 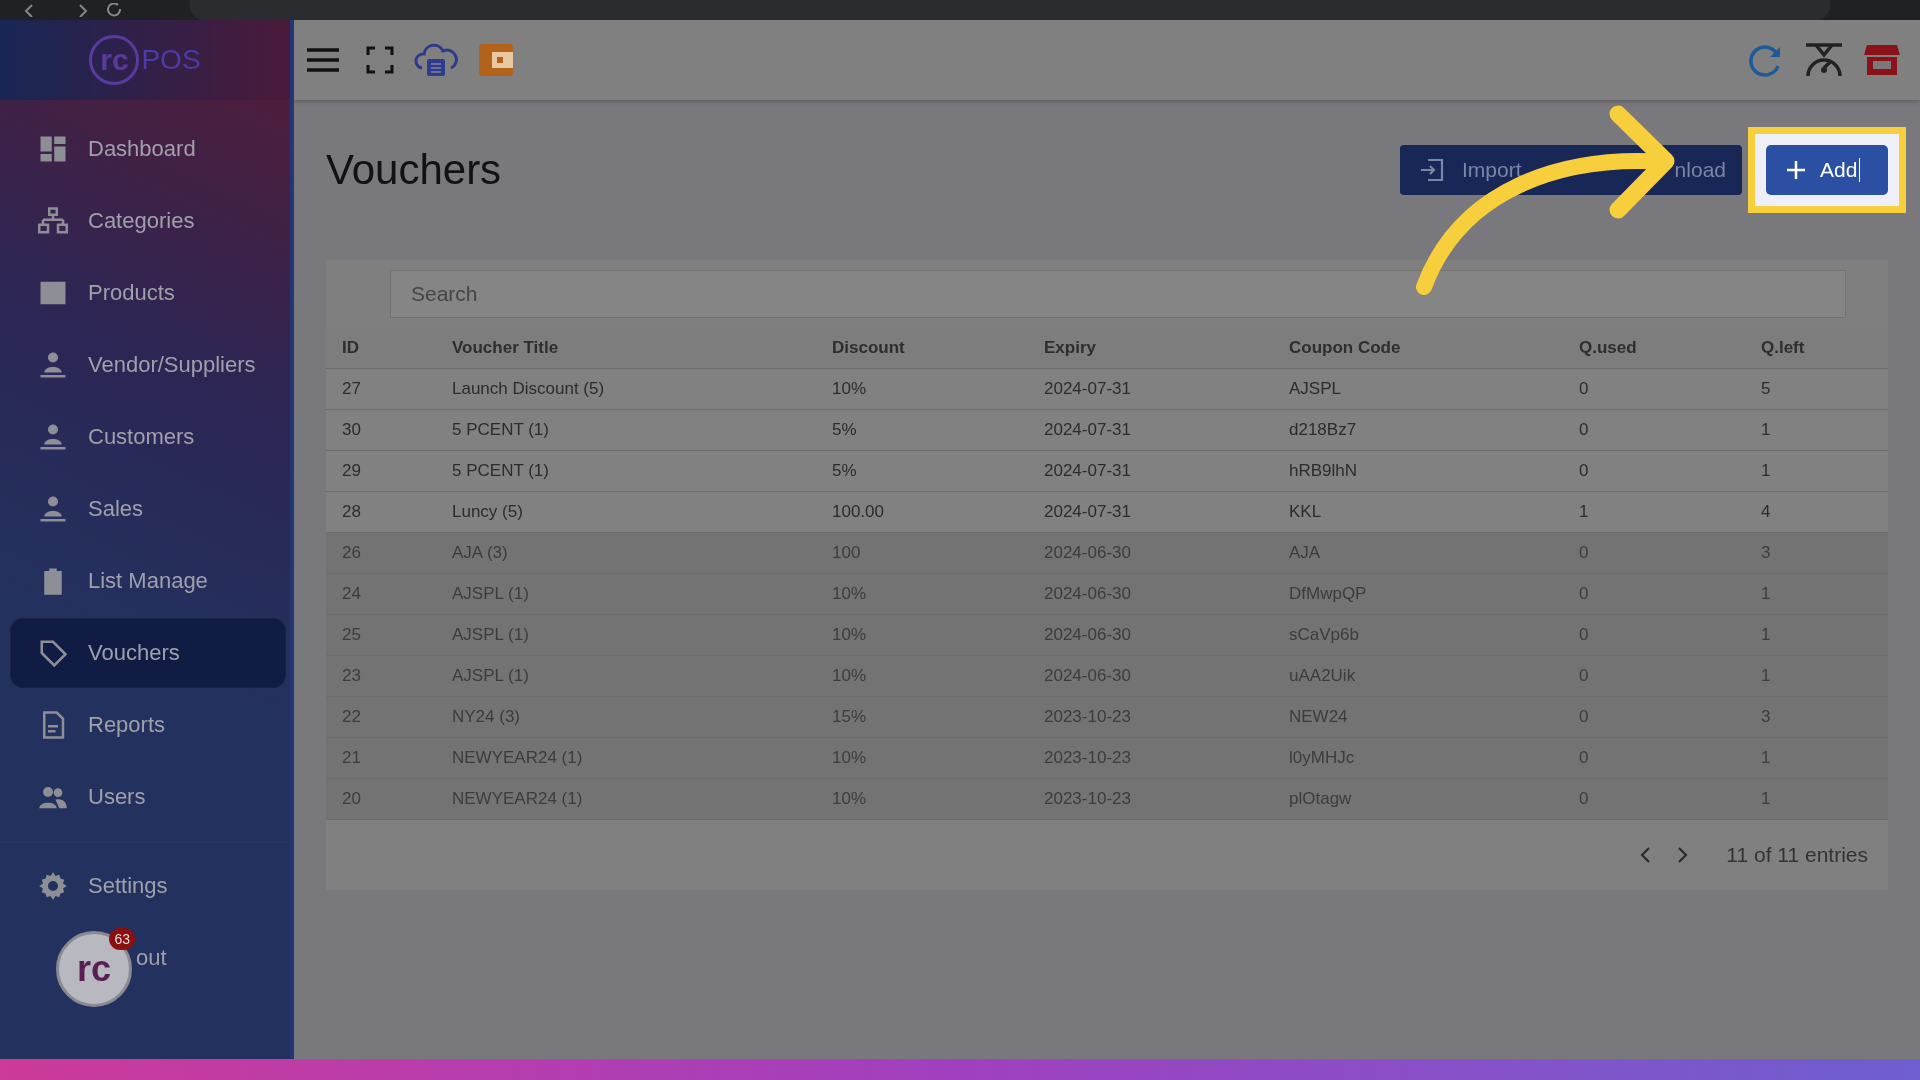 What do you see at coordinates (148, 437) in the screenshot?
I see `sidebar-item: Customers` at bounding box center [148, 437].